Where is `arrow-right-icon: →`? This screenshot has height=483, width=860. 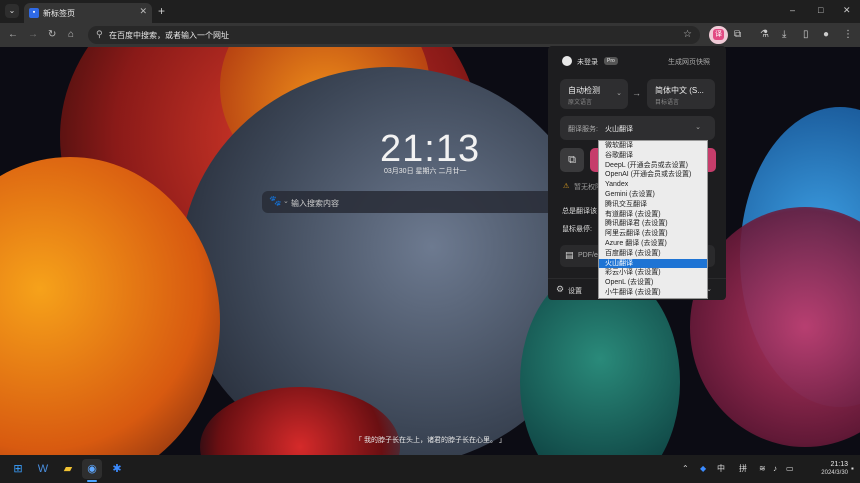 arrow-right-icon: → is located at coordinates (636, 93).